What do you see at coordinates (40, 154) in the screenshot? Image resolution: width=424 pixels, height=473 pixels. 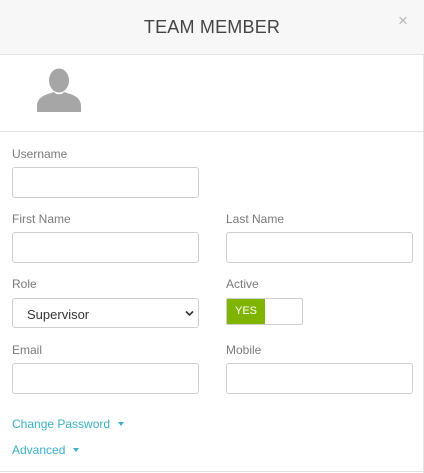 I see `username-label: Username` at bounding box center [40, 154].